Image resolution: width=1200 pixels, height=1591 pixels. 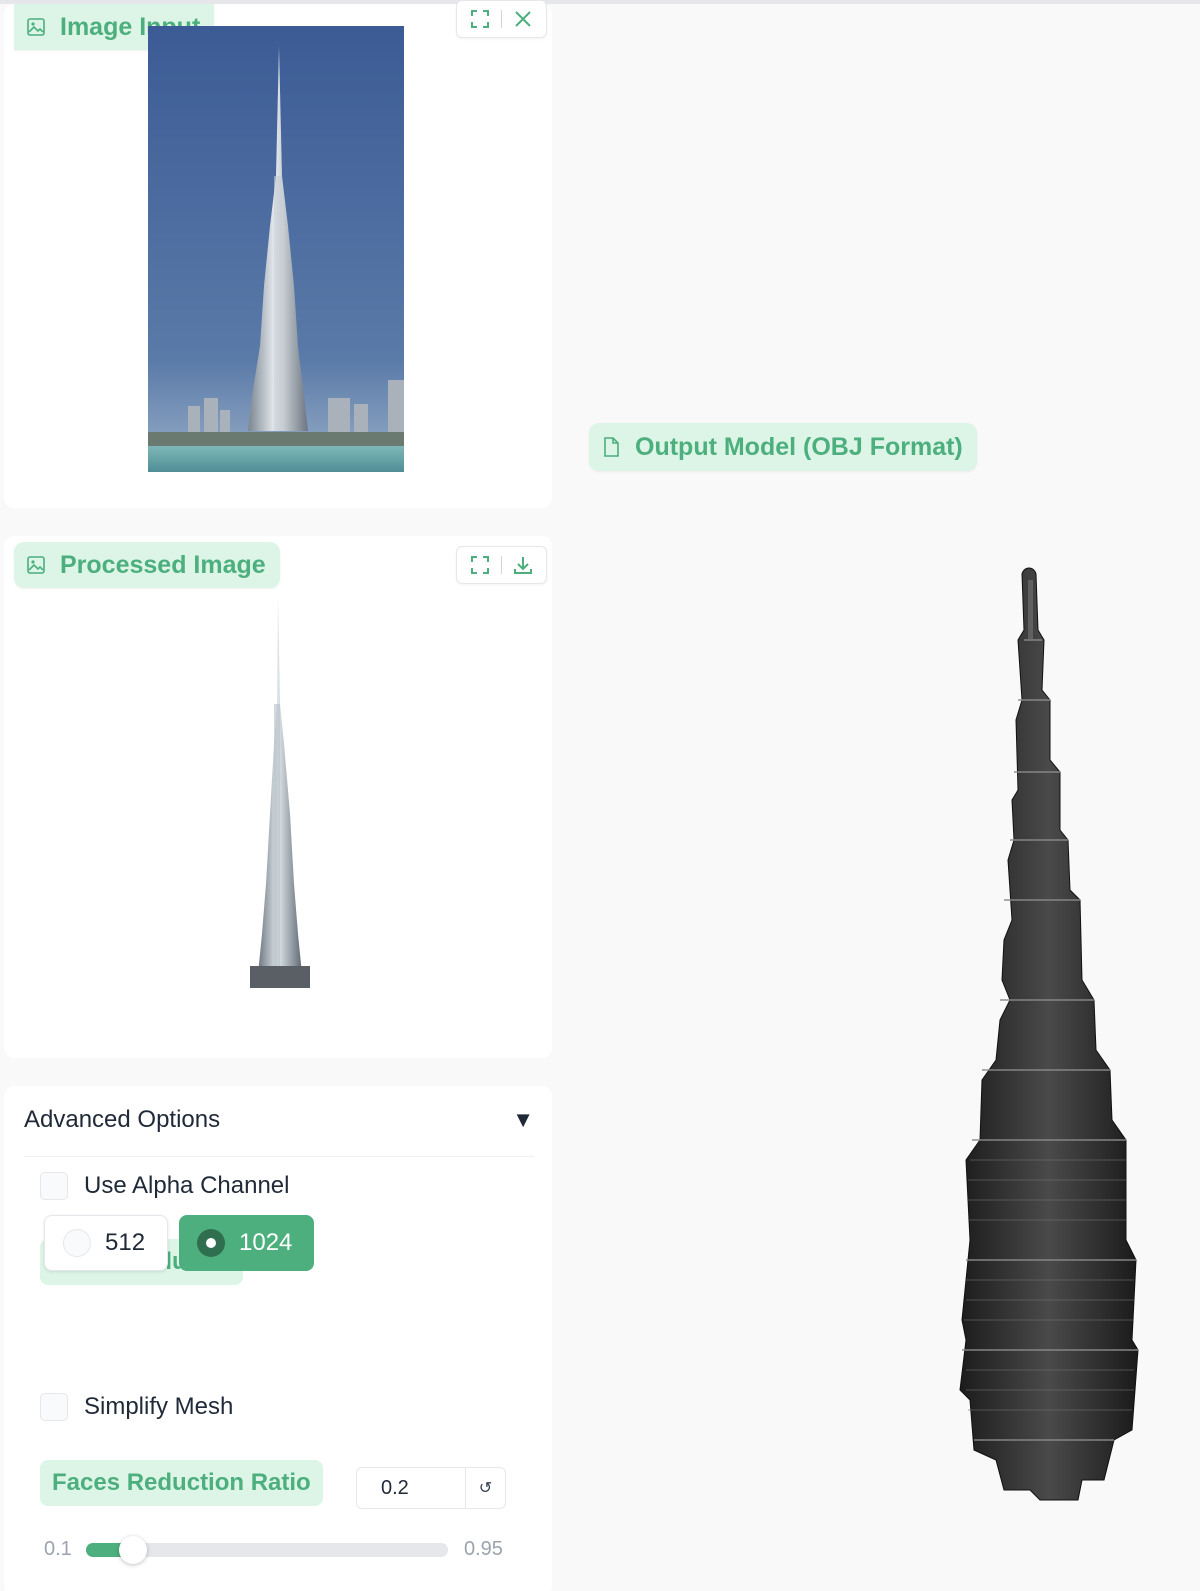 What do you see at coordinates (279, 1156) in the screenshot?
I see `divider` at bounding box center [279, 1156].